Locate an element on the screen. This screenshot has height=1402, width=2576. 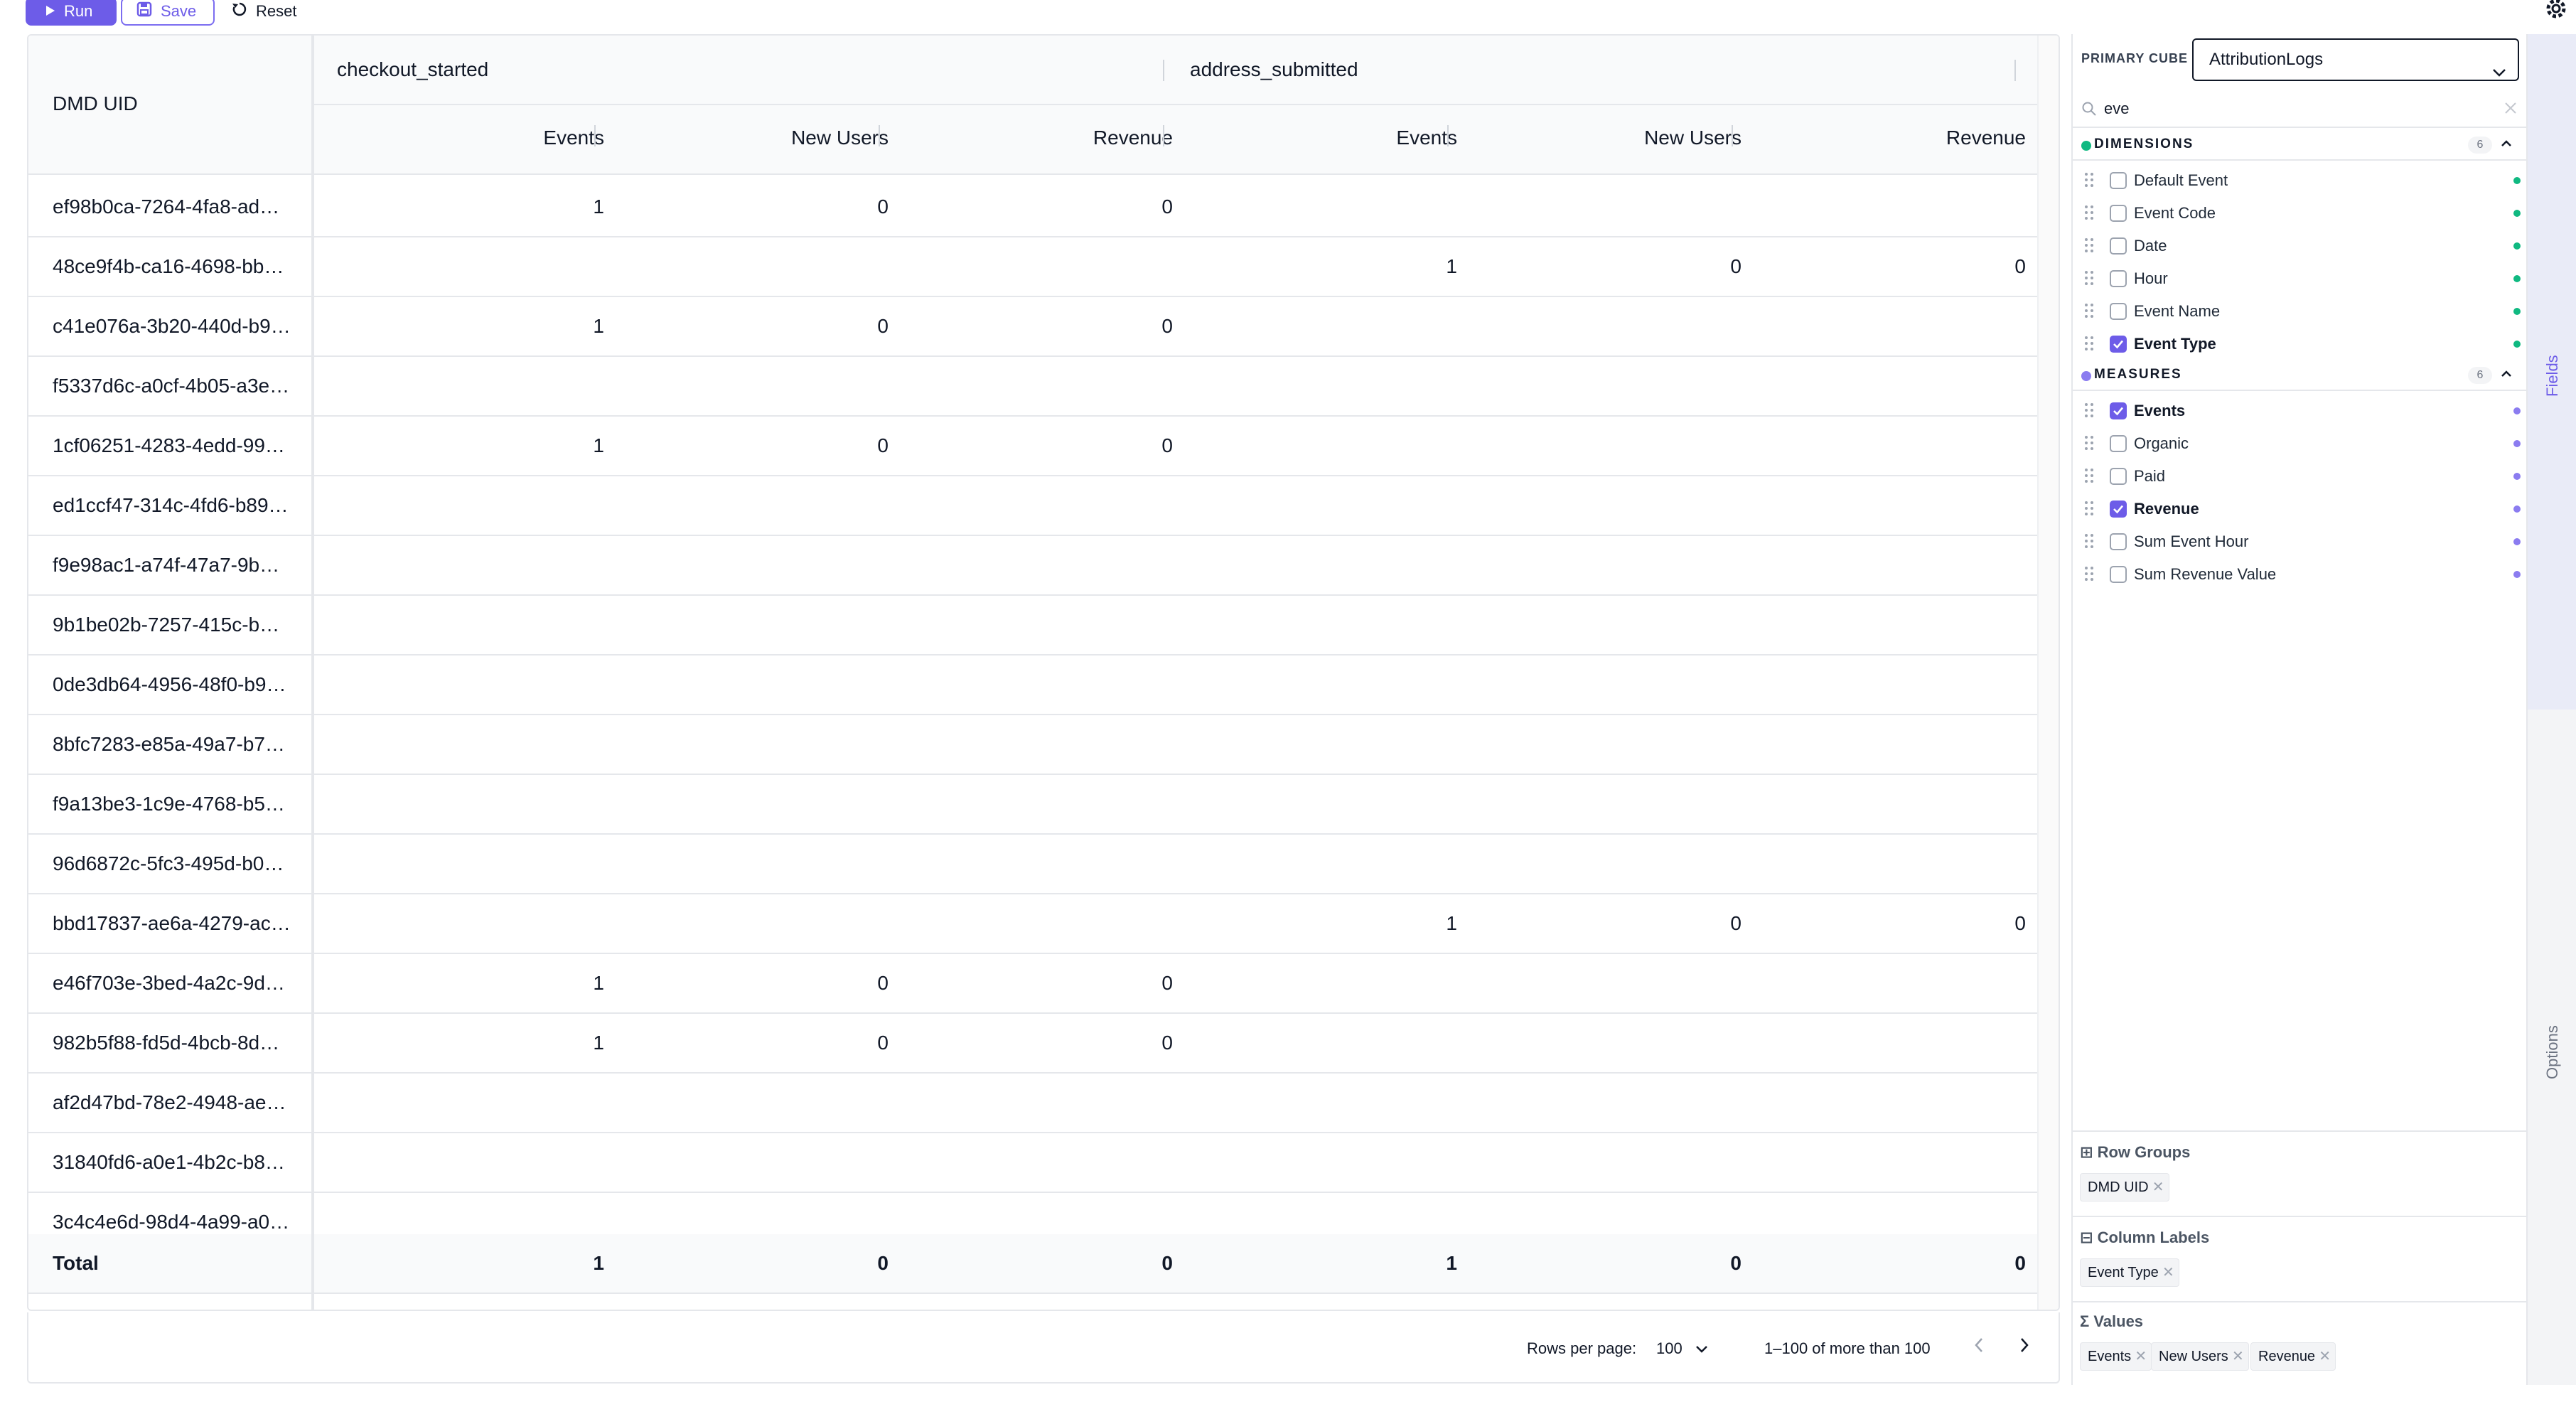
field-item: Events is located at coordinates (2300, 410).